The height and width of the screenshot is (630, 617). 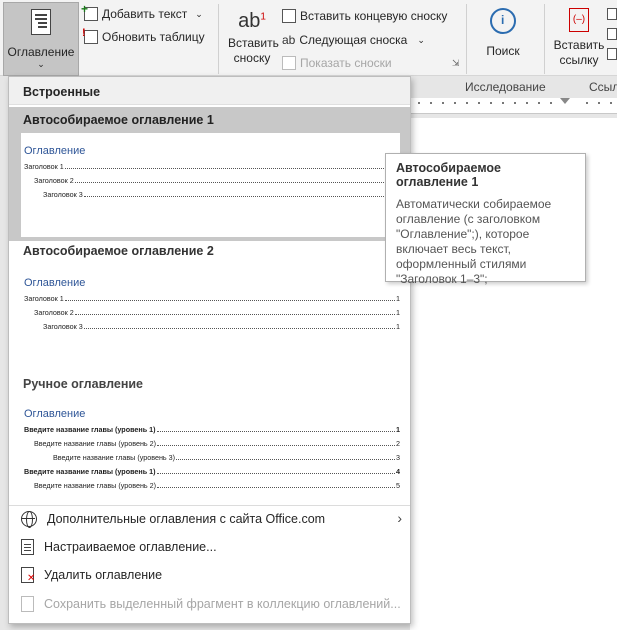 What do you see at coordinates (212, 471) in the screenshot?
I see `toc-line: Введите название главы (уровень 1) 4` at bounding box center [212, 471].